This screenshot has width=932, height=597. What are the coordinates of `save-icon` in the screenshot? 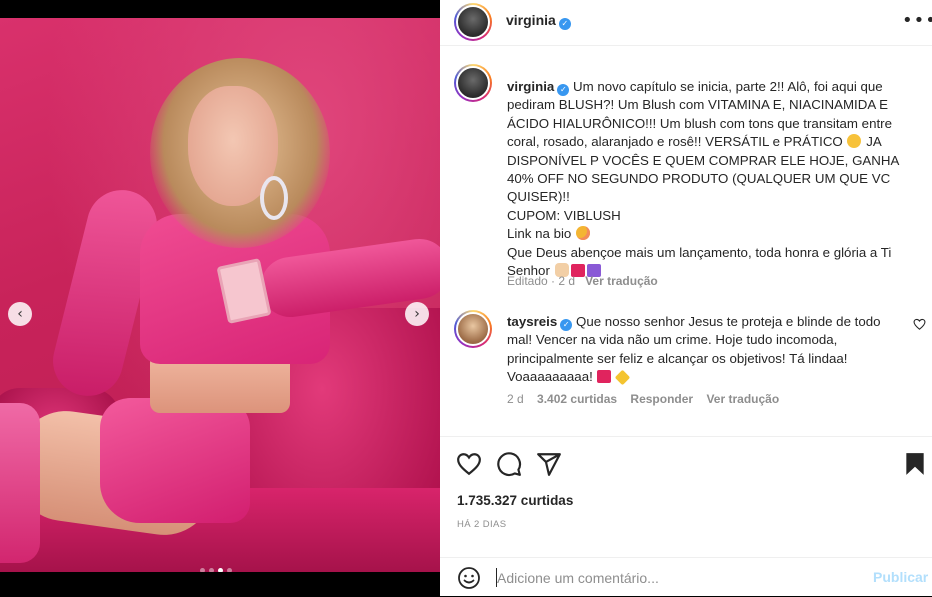 It's located at (915, 464).